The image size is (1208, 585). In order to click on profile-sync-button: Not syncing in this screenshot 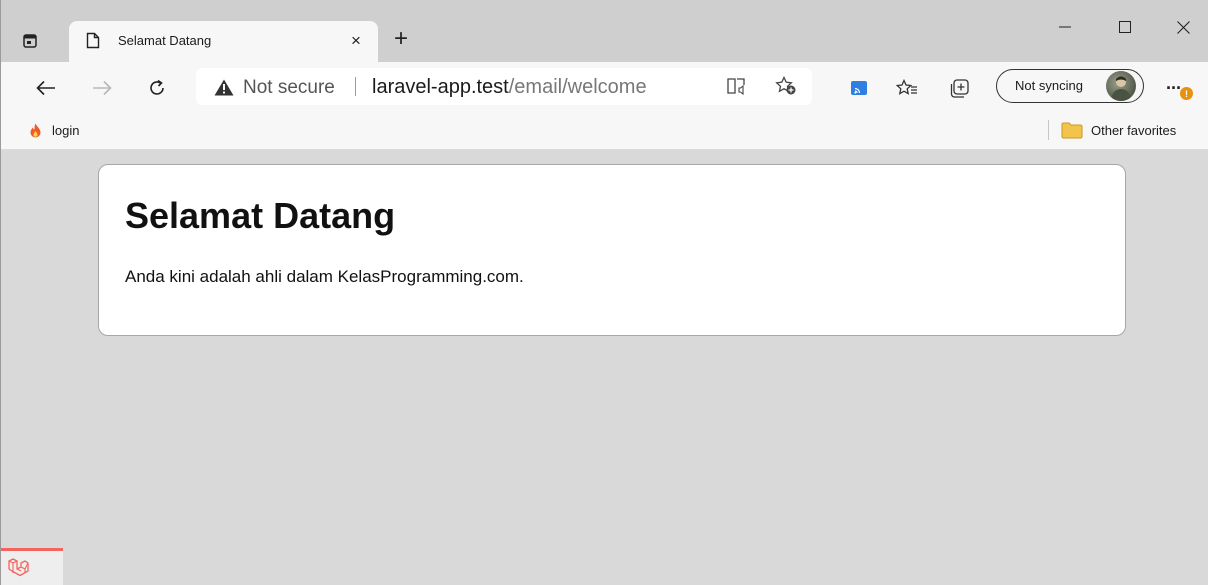, I will do `click(1070, 86)`.